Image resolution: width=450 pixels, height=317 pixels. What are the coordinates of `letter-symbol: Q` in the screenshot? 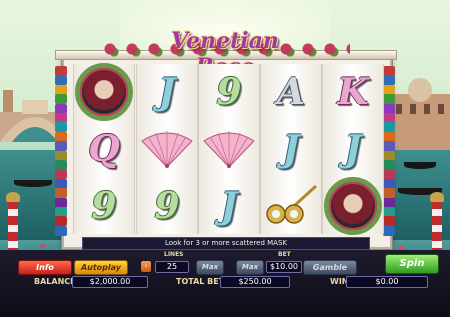 It's located at (104, 149).